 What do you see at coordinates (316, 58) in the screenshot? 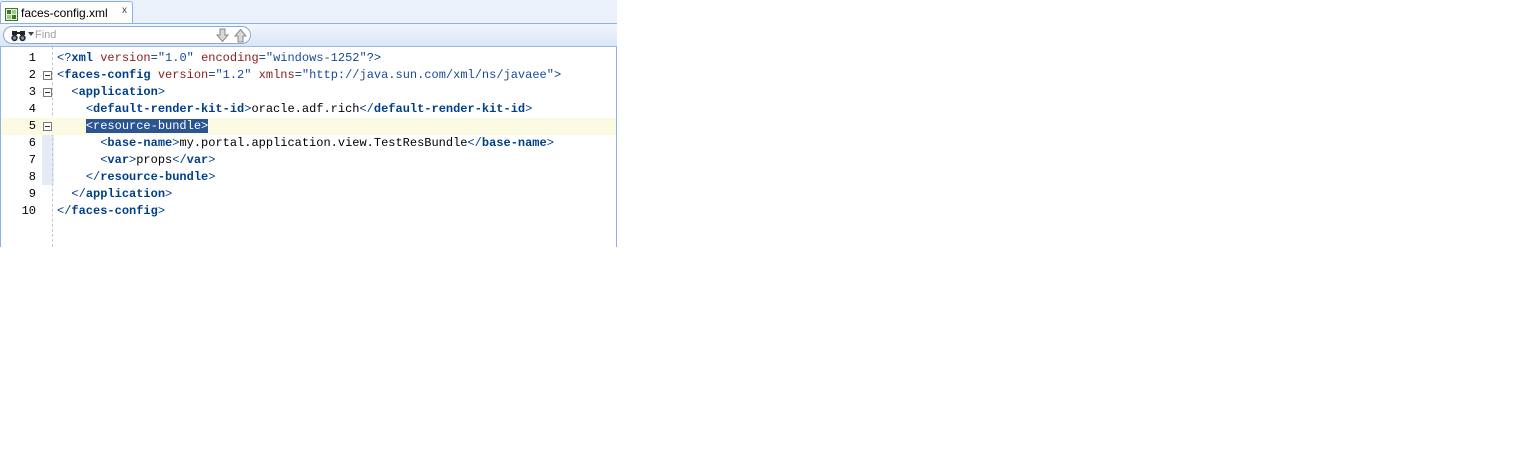
I see `code-token: "windows-1252"` at bounding box center [316, 58].